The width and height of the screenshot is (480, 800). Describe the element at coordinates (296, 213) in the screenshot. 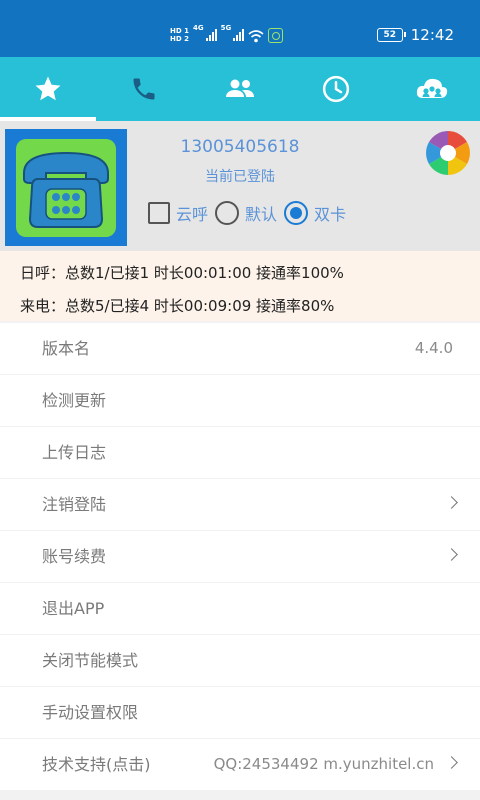

I see `dual-sim-radio` at that location.